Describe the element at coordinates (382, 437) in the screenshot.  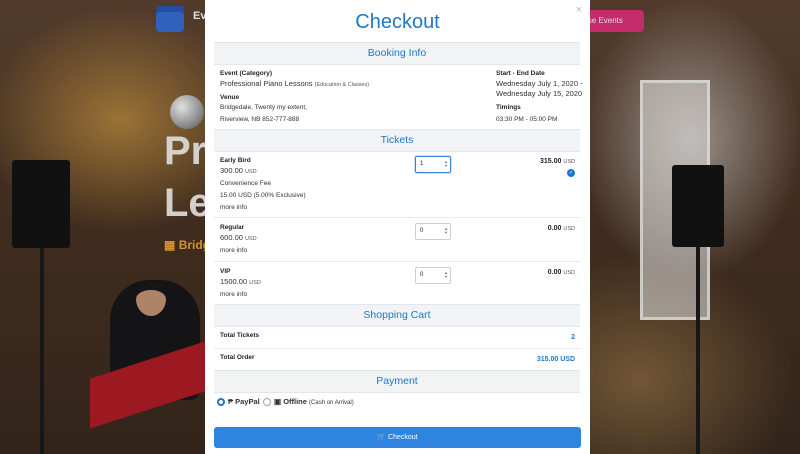
I see `cart-icon: 🛒` at that location.